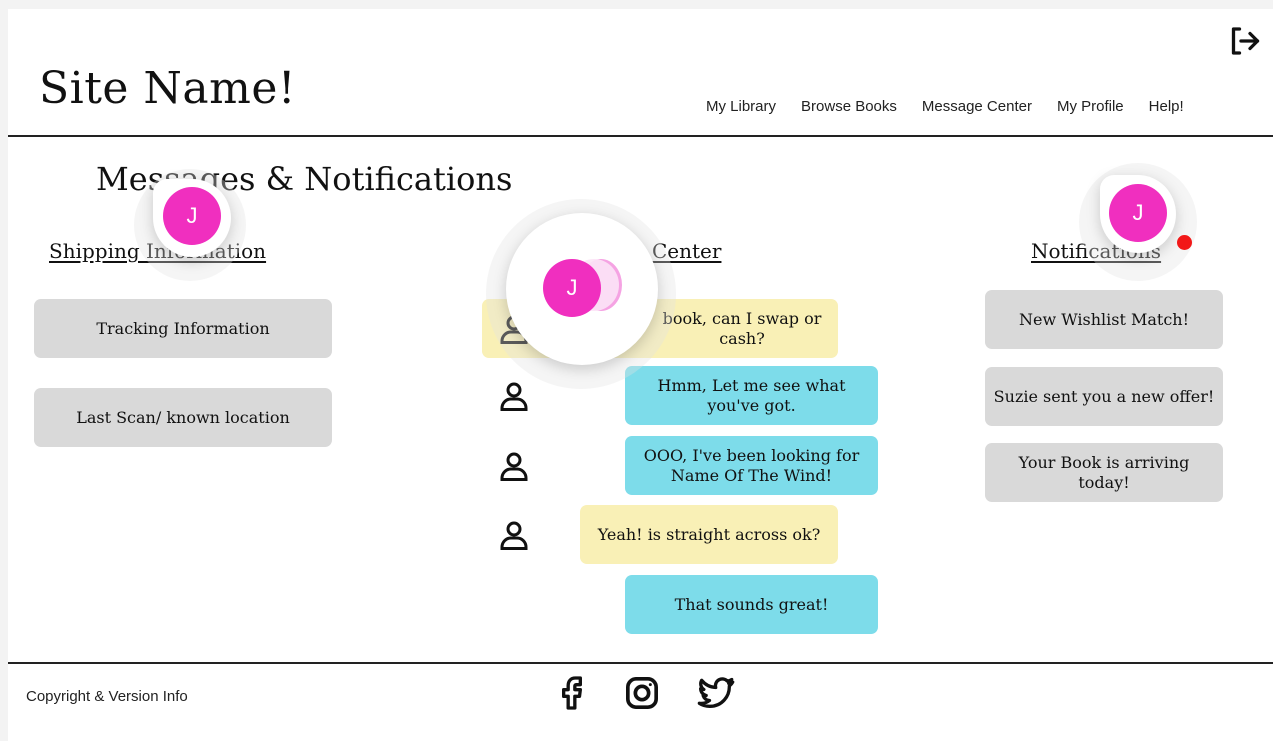 The width and height of the screenshot is (1273, 741). Describe the element at coordinates (168, 88) in the screenshot. I see `site-name: Site Name!` at that location.